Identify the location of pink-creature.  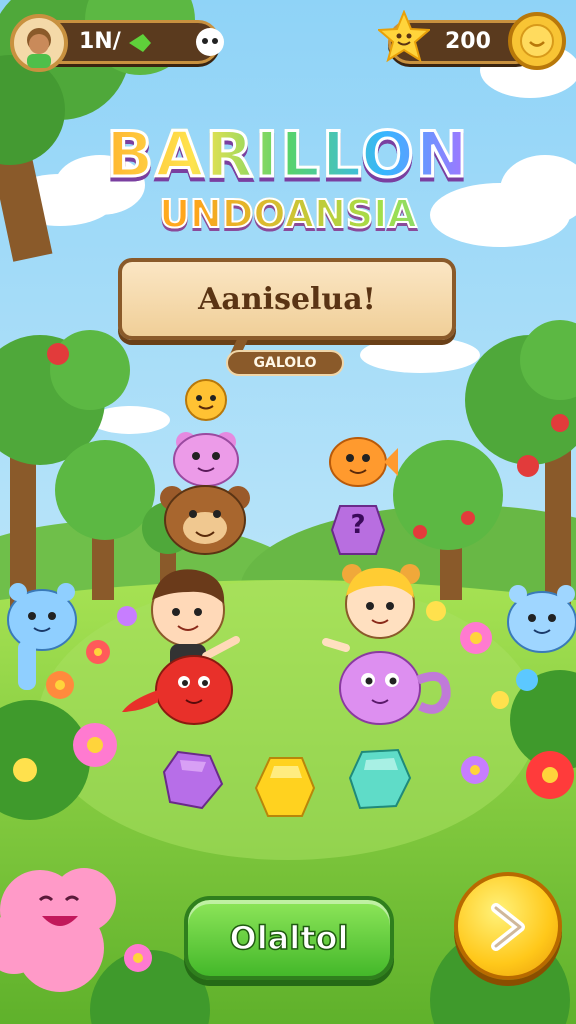
(206, 459).